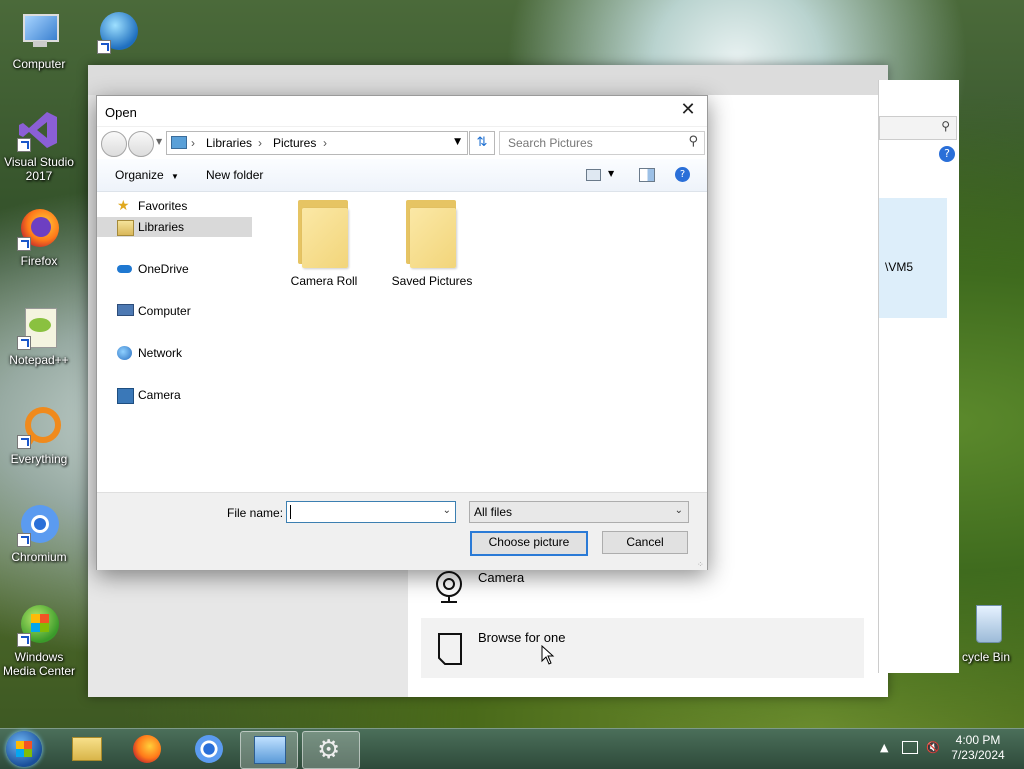 This screenshot has height=769, width=1024. What do you see at coordinates (255, 513) in the screenshot?
I see `file-name-label: File name:` at bounding box center [255, 513].